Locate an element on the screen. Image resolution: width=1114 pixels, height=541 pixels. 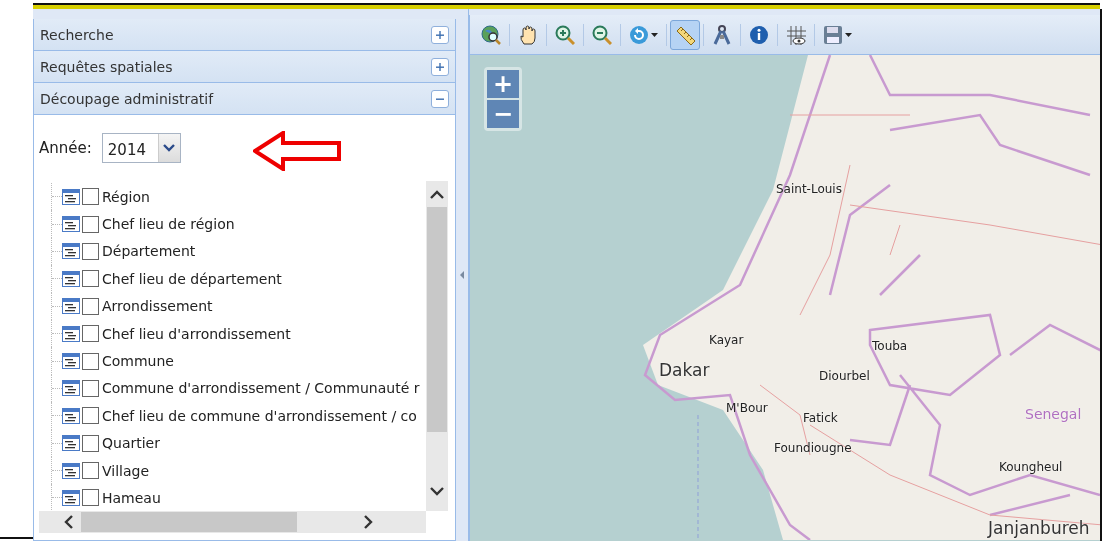
layer-label: Chef lieu de commune d'arrondissement / co is located at coordinates (259, 415).